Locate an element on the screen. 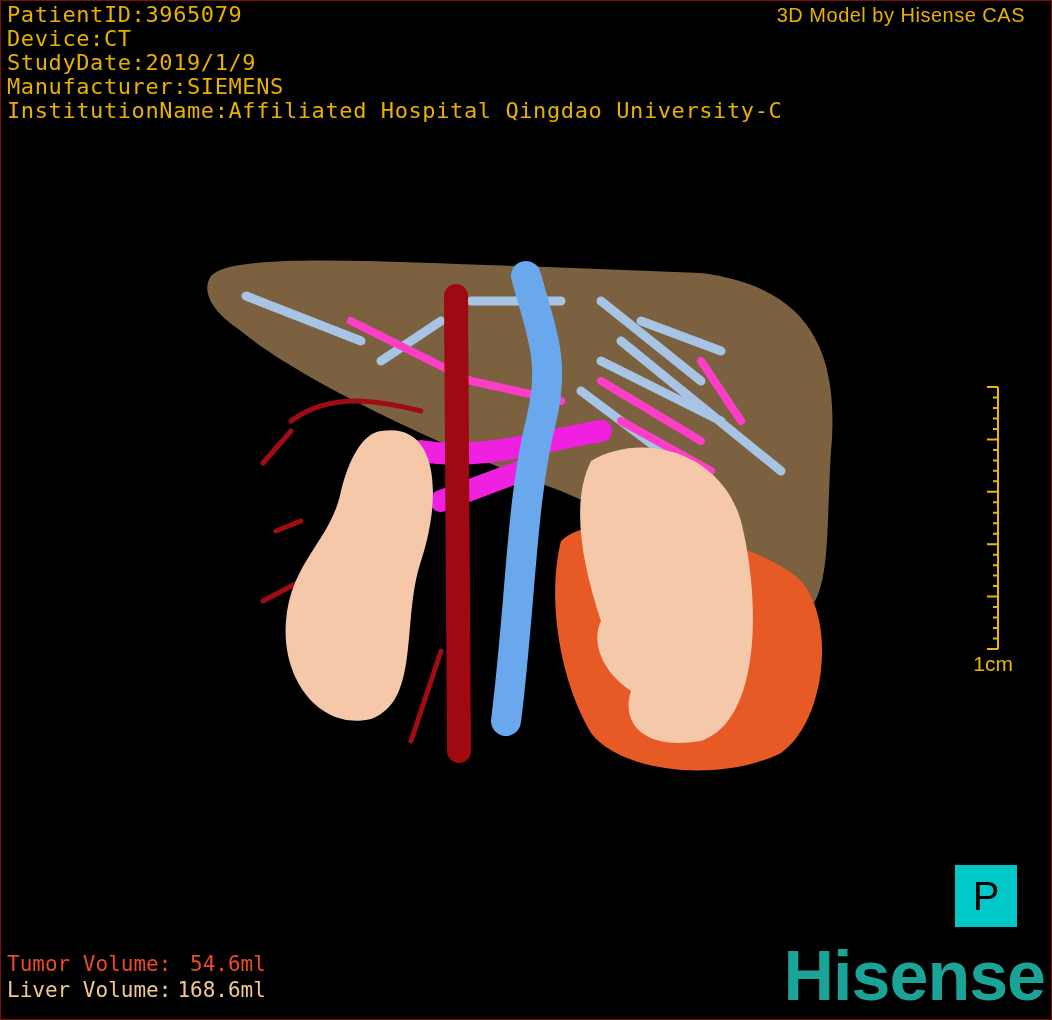 The width and height of the screenshot is (1052, 1020). viewer-title: 3D Model by Hisense CAS is located at coordinates (900, 15).